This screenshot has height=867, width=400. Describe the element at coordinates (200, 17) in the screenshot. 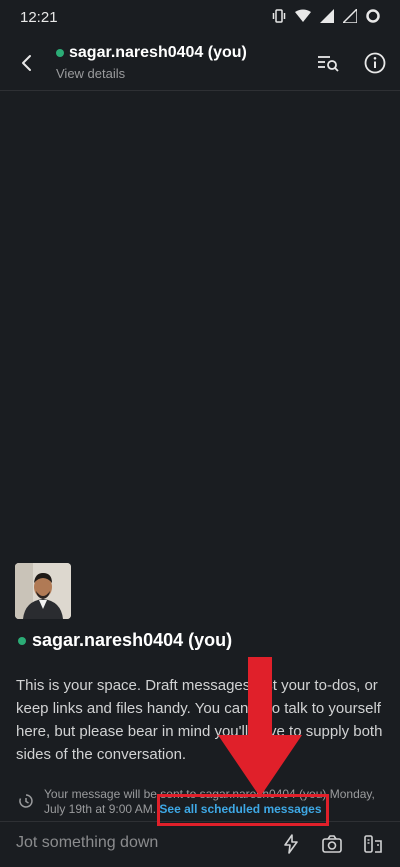

I see `status-bar: 12:21` at that location.